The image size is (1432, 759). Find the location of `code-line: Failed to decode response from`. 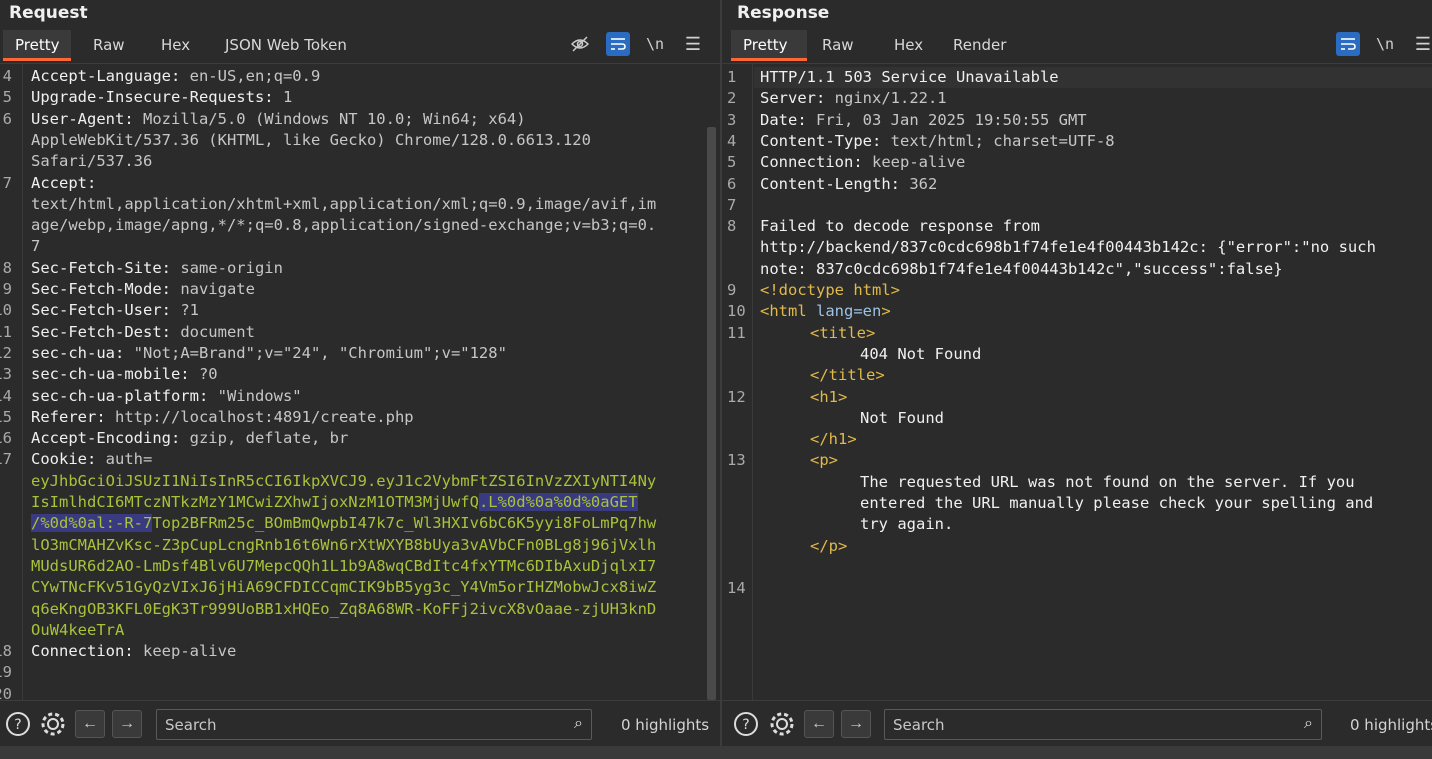

code-line: Failed to decode response from is located at coordinates (900, 226).